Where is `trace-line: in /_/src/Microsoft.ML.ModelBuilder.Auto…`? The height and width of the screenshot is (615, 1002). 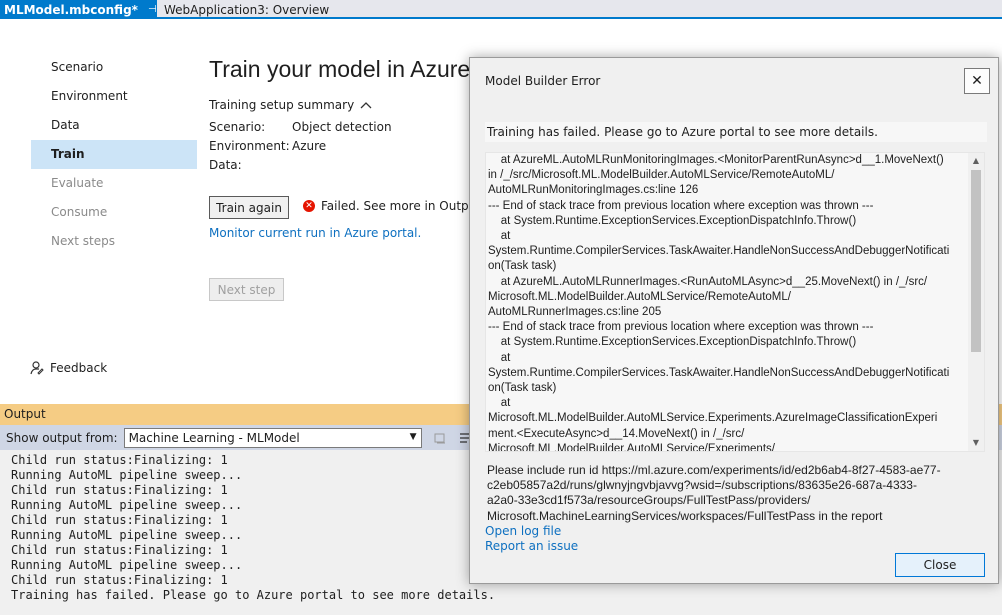
trace-line: in /_/src/Microsoft.ML.ModelBuilder.Auto… is located at coordinates (661, 175).